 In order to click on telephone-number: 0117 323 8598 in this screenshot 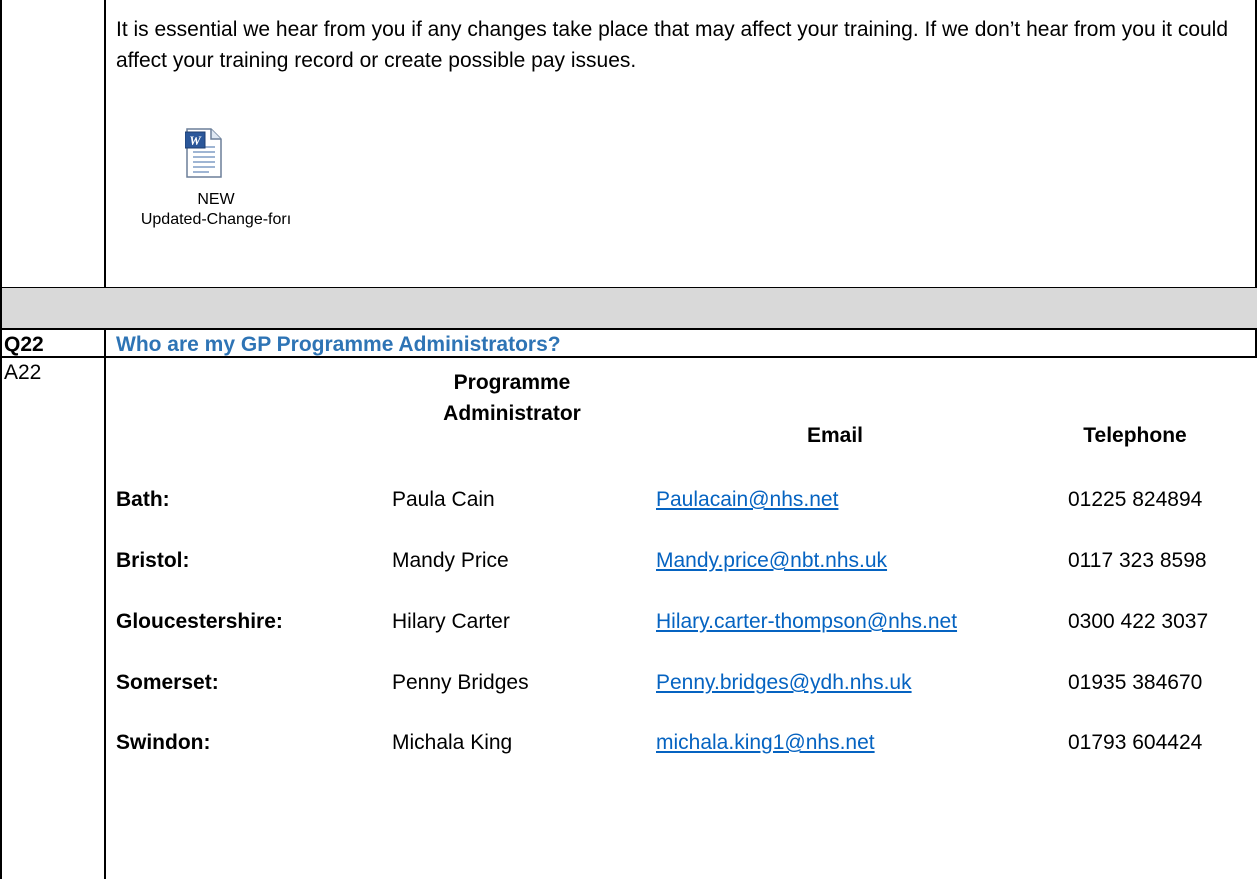, I will do `click(1137, 560)`.